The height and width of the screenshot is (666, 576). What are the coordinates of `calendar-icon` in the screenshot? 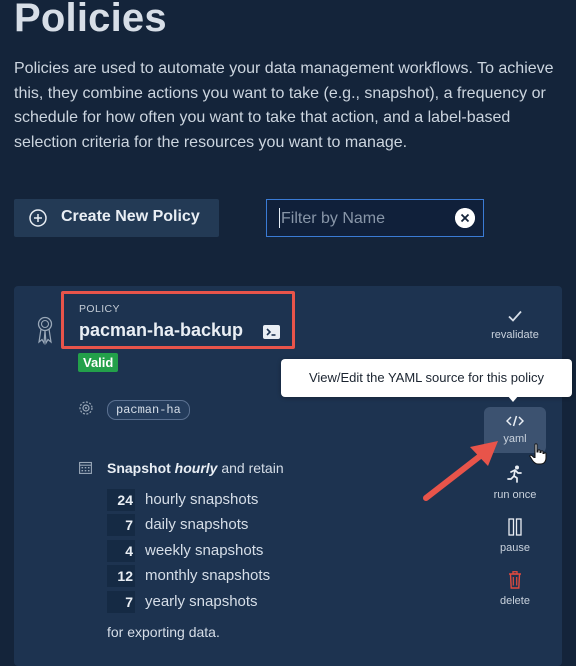 It's located at (85, 467).